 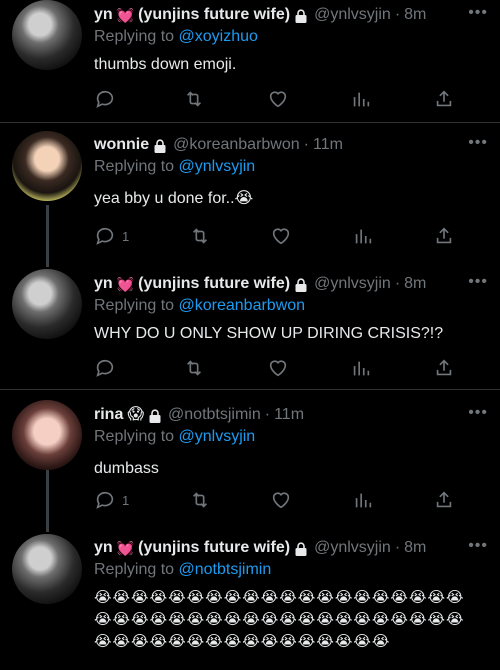 I want to click on reply-mention-link: @notbtsjimin, so click(x=225, y=569).